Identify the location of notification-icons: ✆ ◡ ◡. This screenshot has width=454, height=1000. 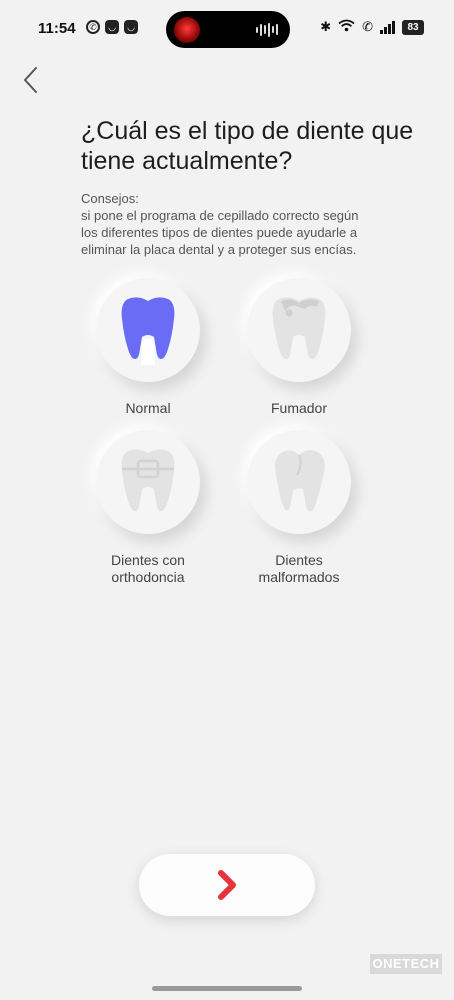
(112, 27).